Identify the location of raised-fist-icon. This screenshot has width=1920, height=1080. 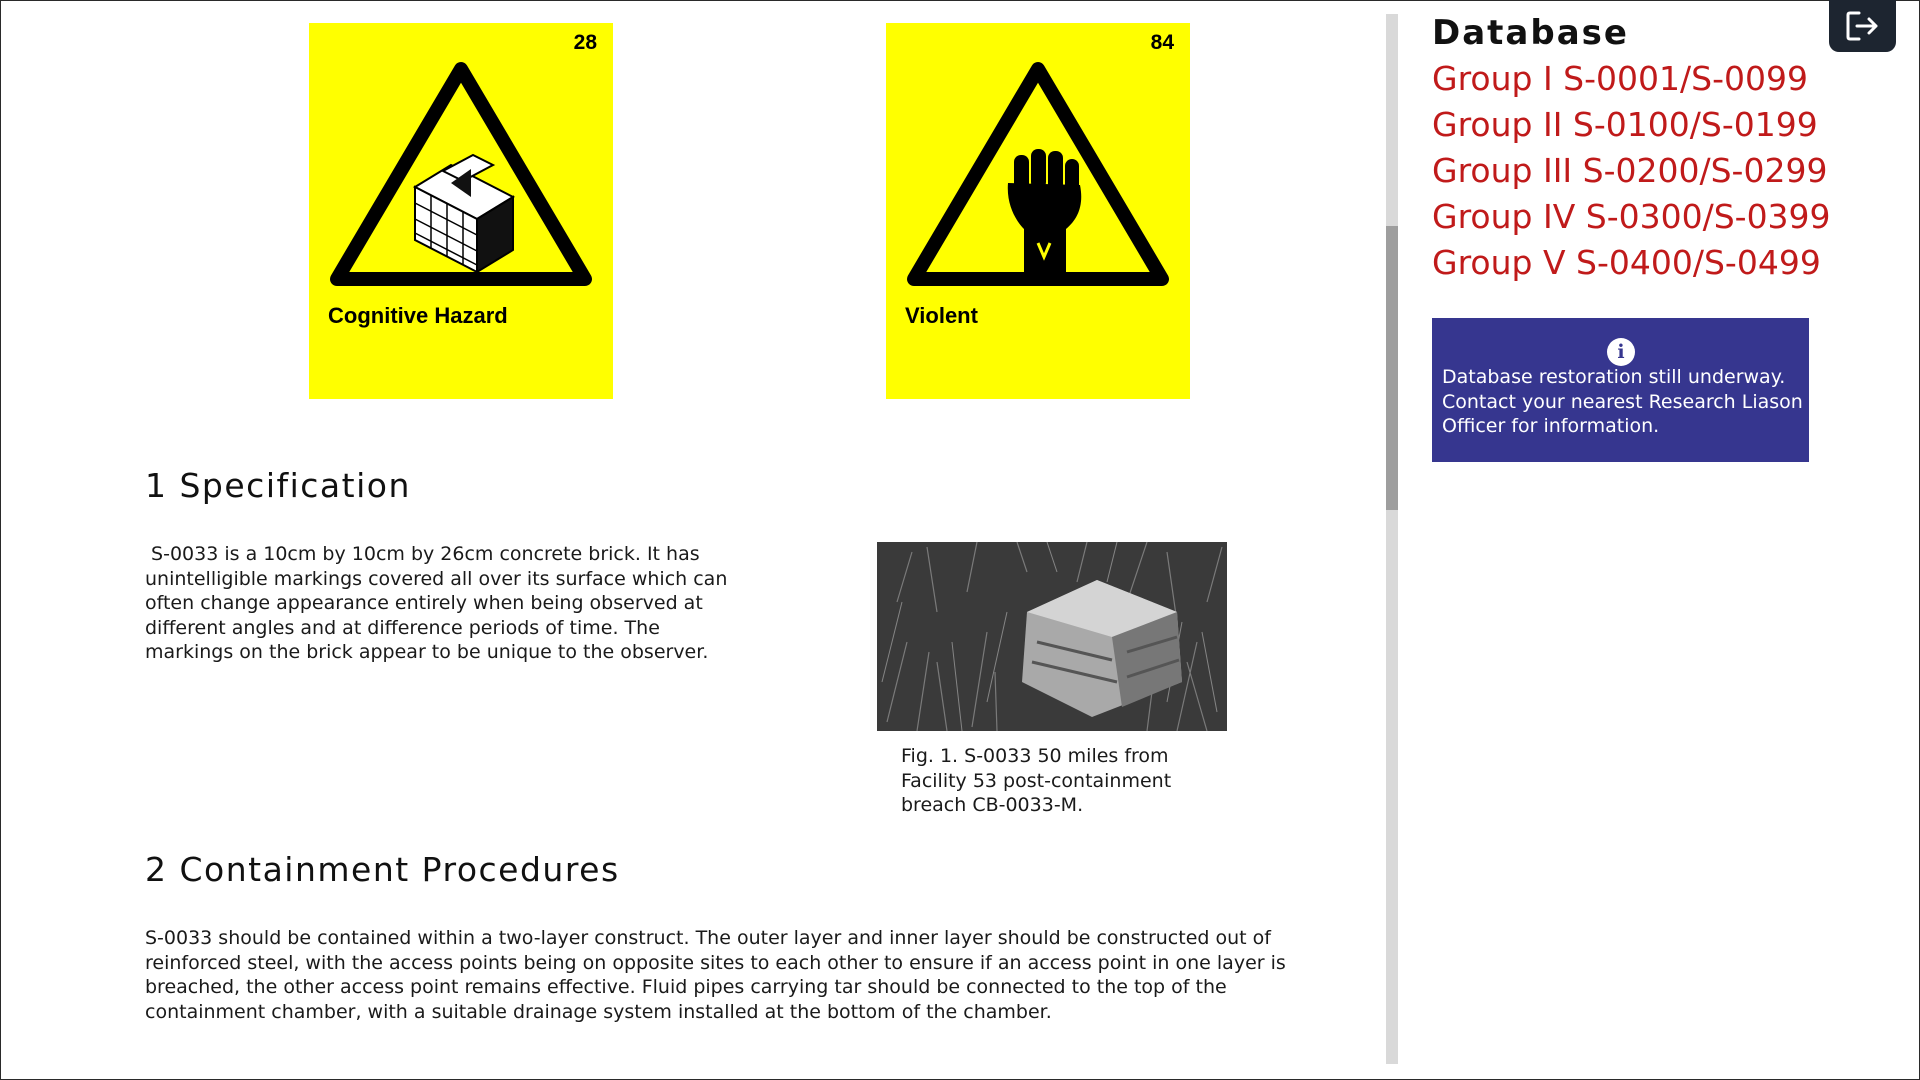
(1044, 215).